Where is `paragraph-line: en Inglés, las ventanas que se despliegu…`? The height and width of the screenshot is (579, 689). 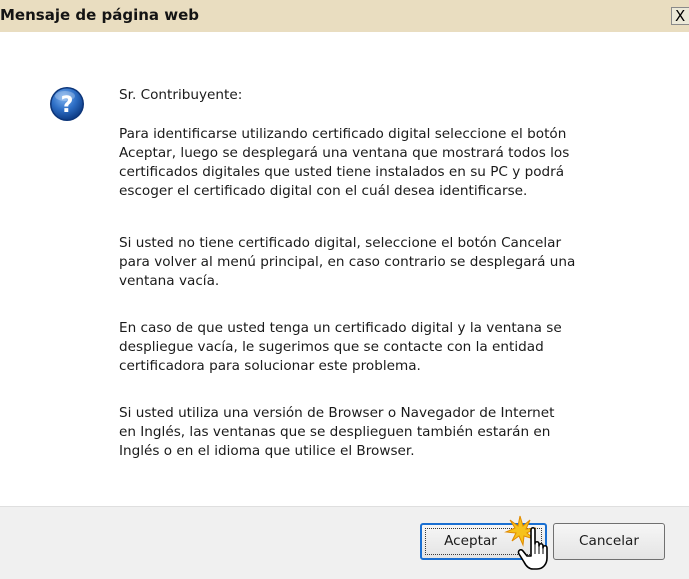
paragraph-line: en Inglés, las ventanas que se despliegu… is located at coordinates (335, 432).